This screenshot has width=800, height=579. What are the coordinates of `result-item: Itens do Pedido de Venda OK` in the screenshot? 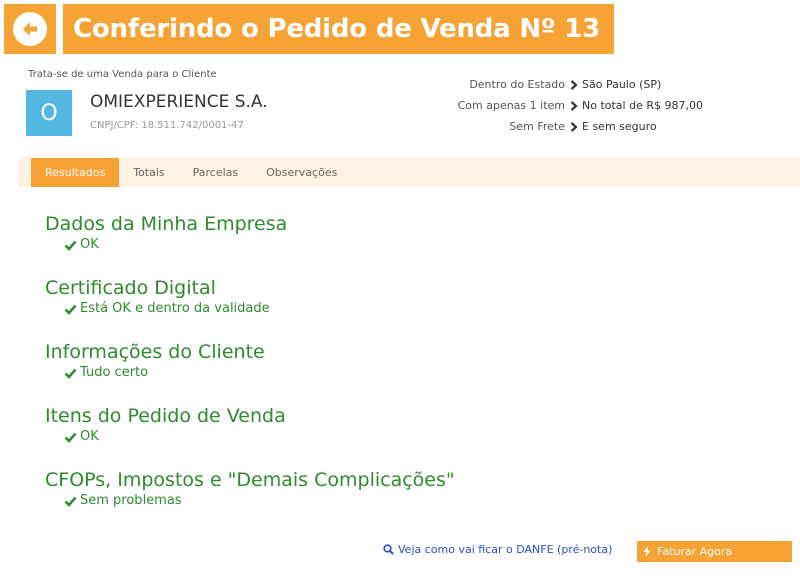 It's located at (250, 436).